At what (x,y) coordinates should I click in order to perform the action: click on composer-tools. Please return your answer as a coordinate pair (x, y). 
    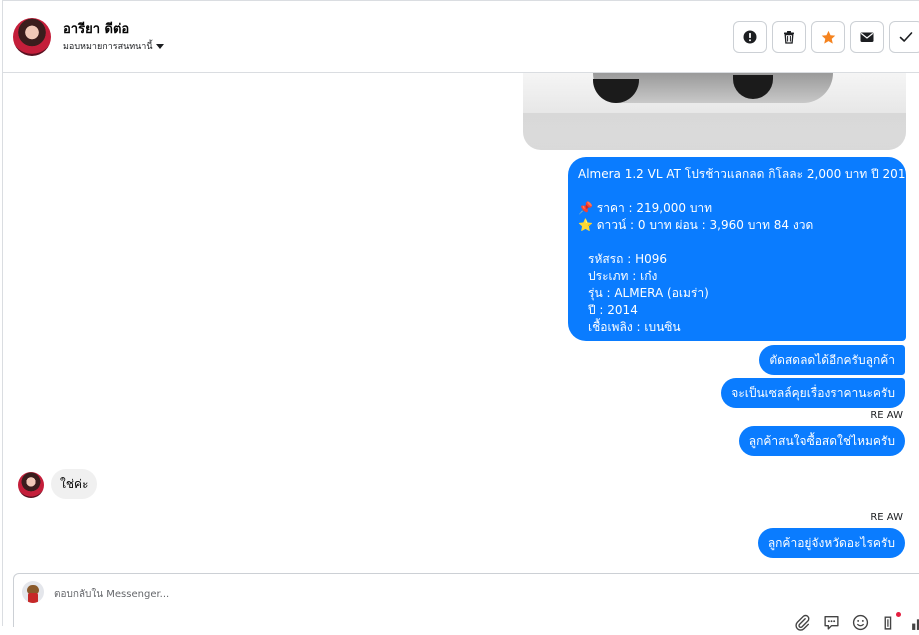
    Looking at the image, I should click on (856, 621).